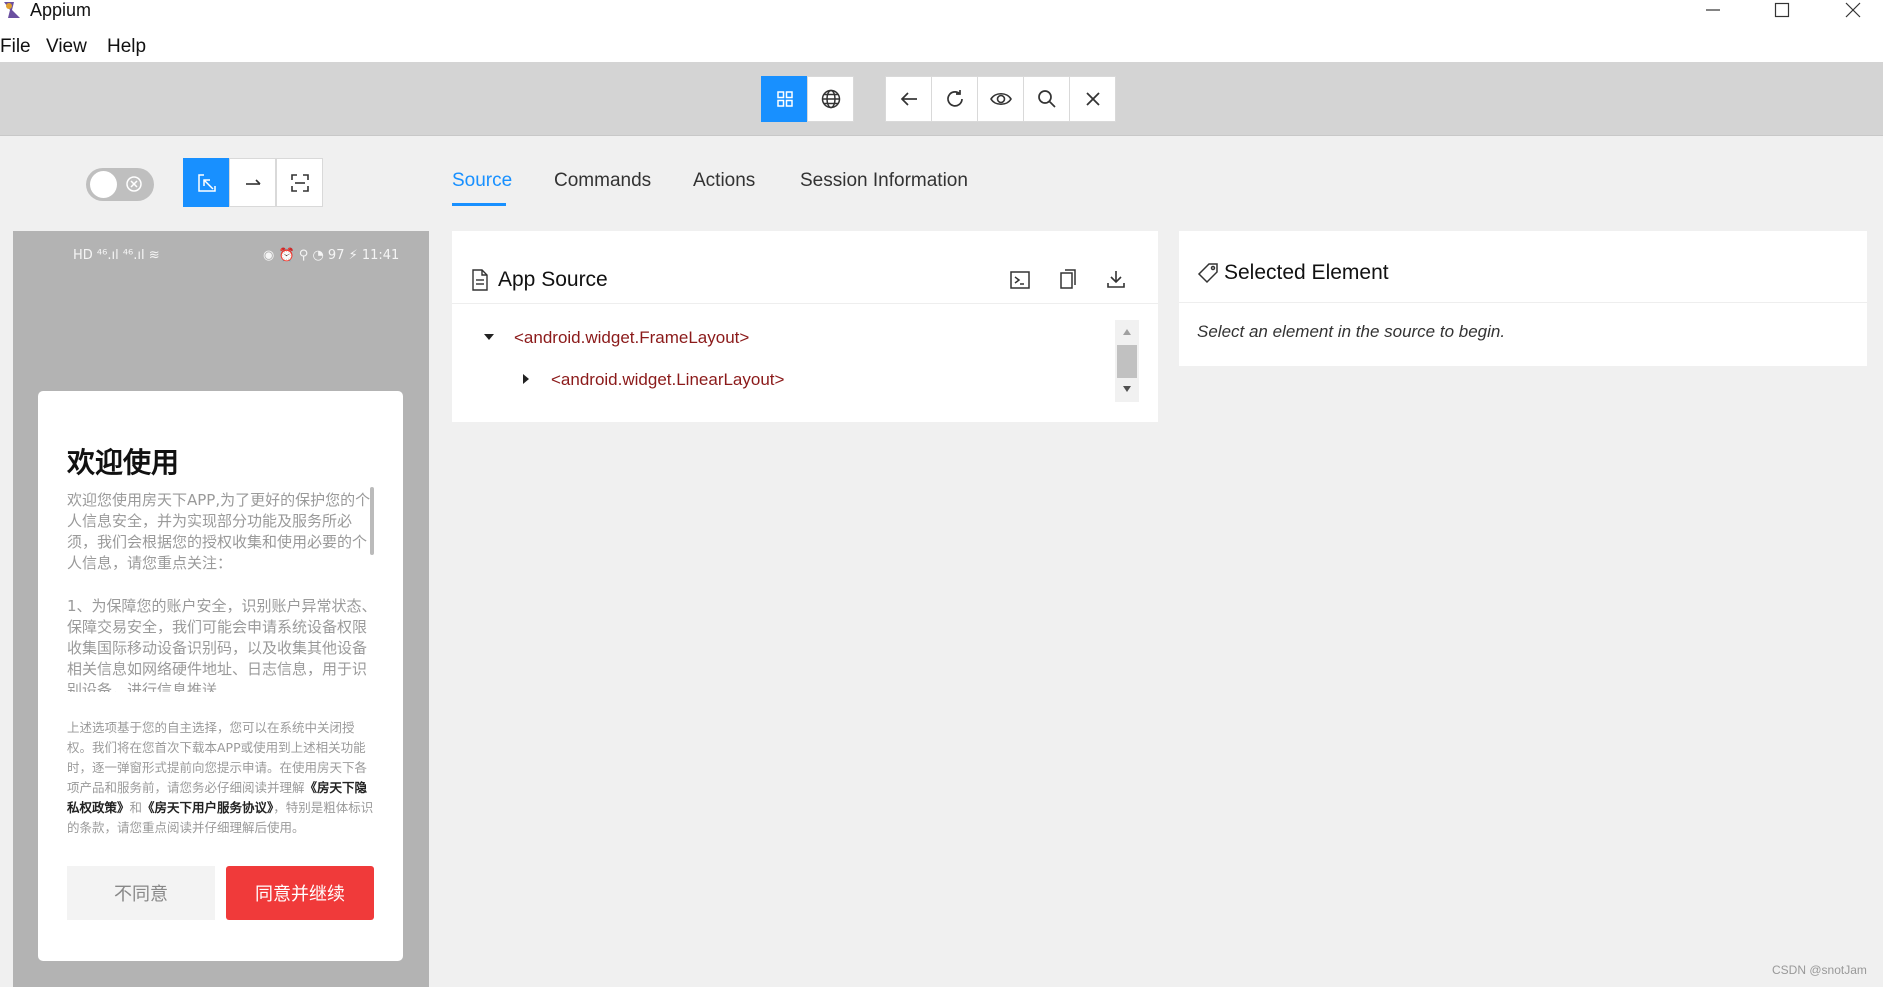 This screenshot has width=1883, height=987. I want to click on copy-icon, so click(1068, 279).